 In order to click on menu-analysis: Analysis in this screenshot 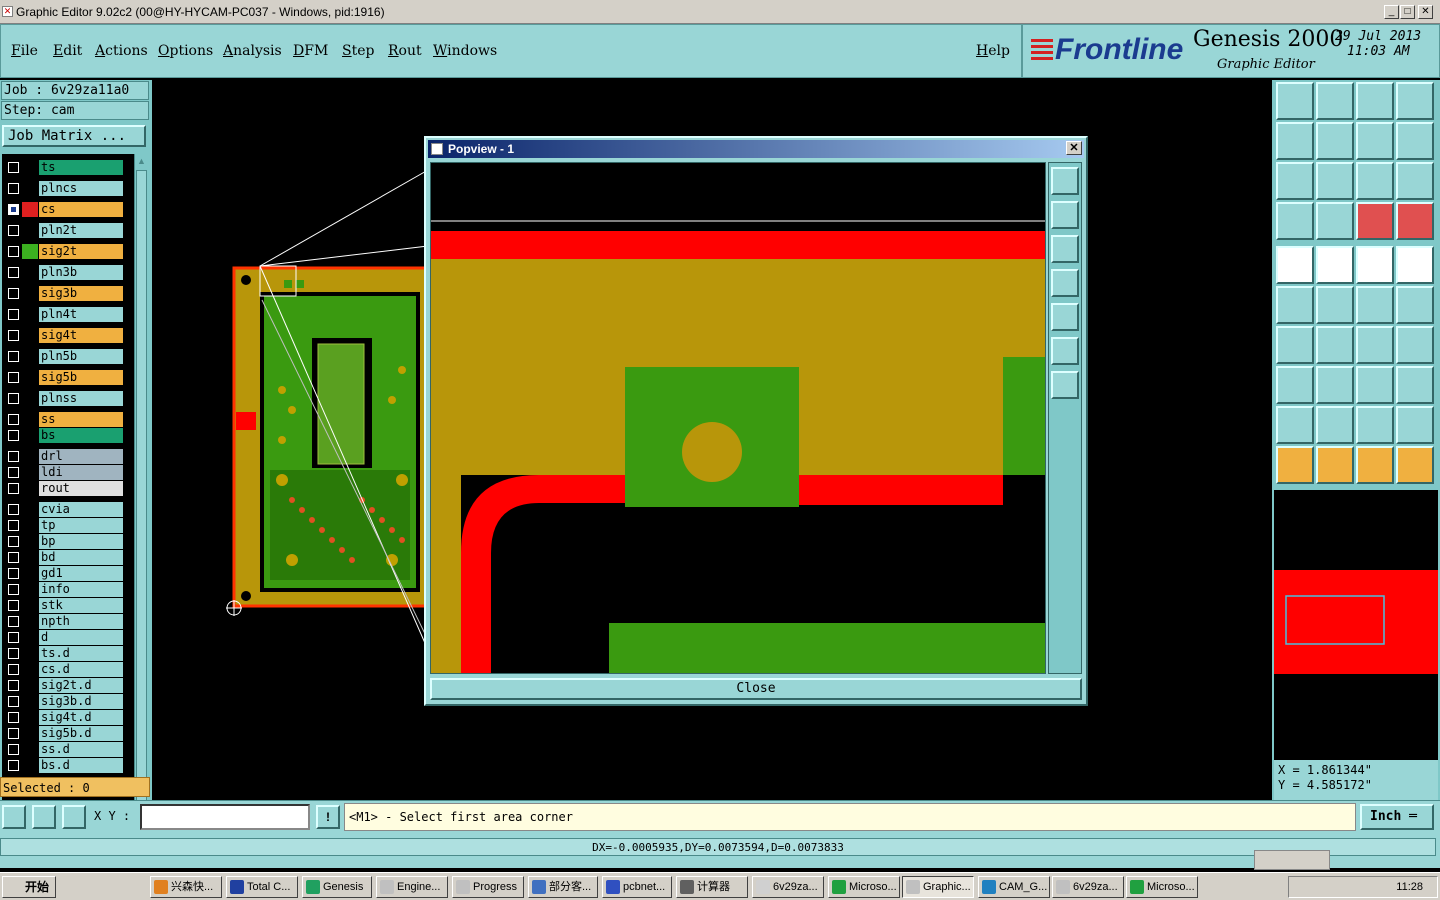, I will do `click(252, 51)`.